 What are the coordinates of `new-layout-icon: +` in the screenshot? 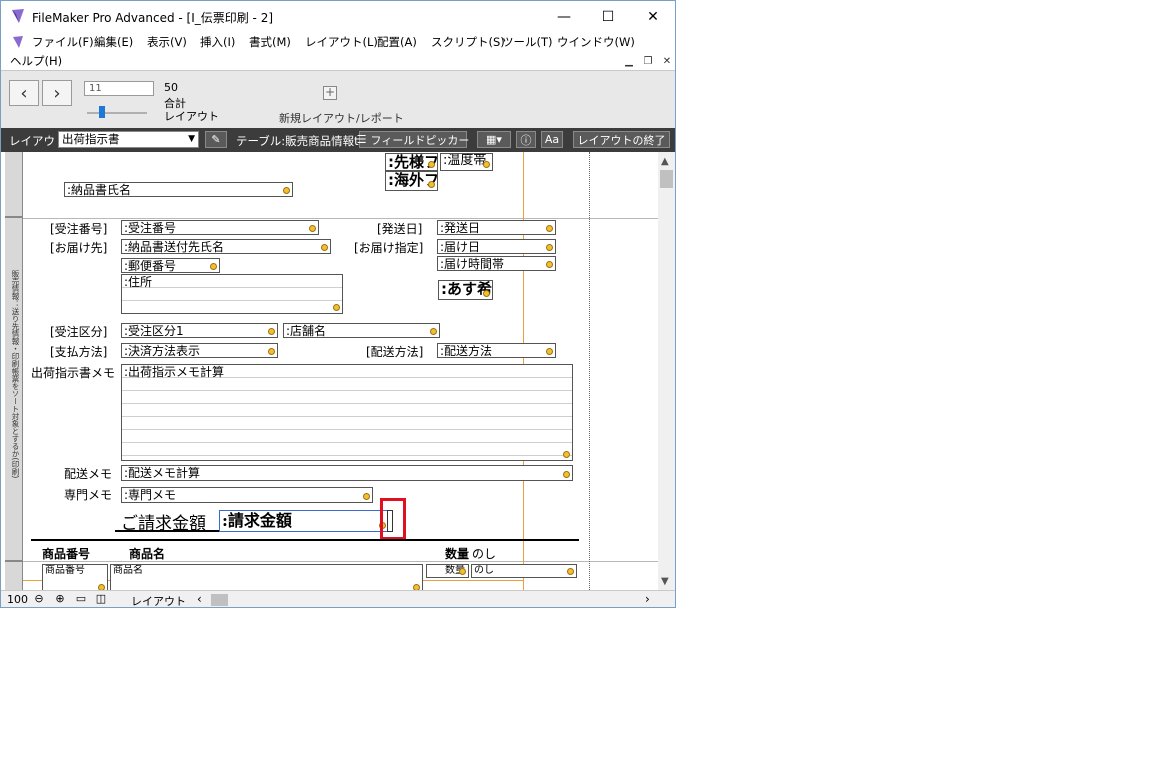 It's located at (330, 93).